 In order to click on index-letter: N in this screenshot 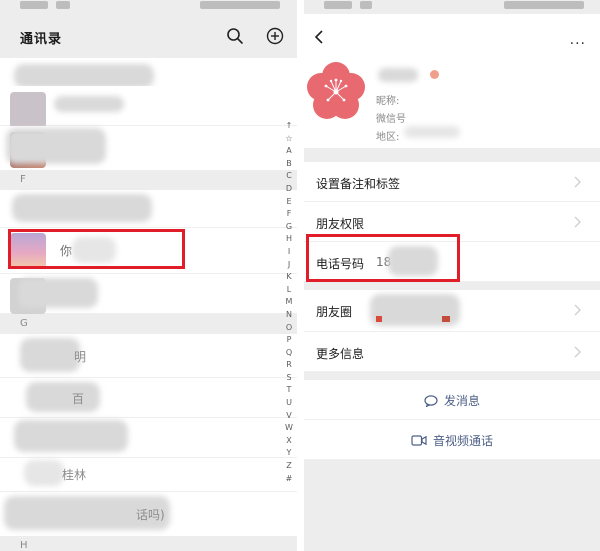, I will do `click(289, 315)`.